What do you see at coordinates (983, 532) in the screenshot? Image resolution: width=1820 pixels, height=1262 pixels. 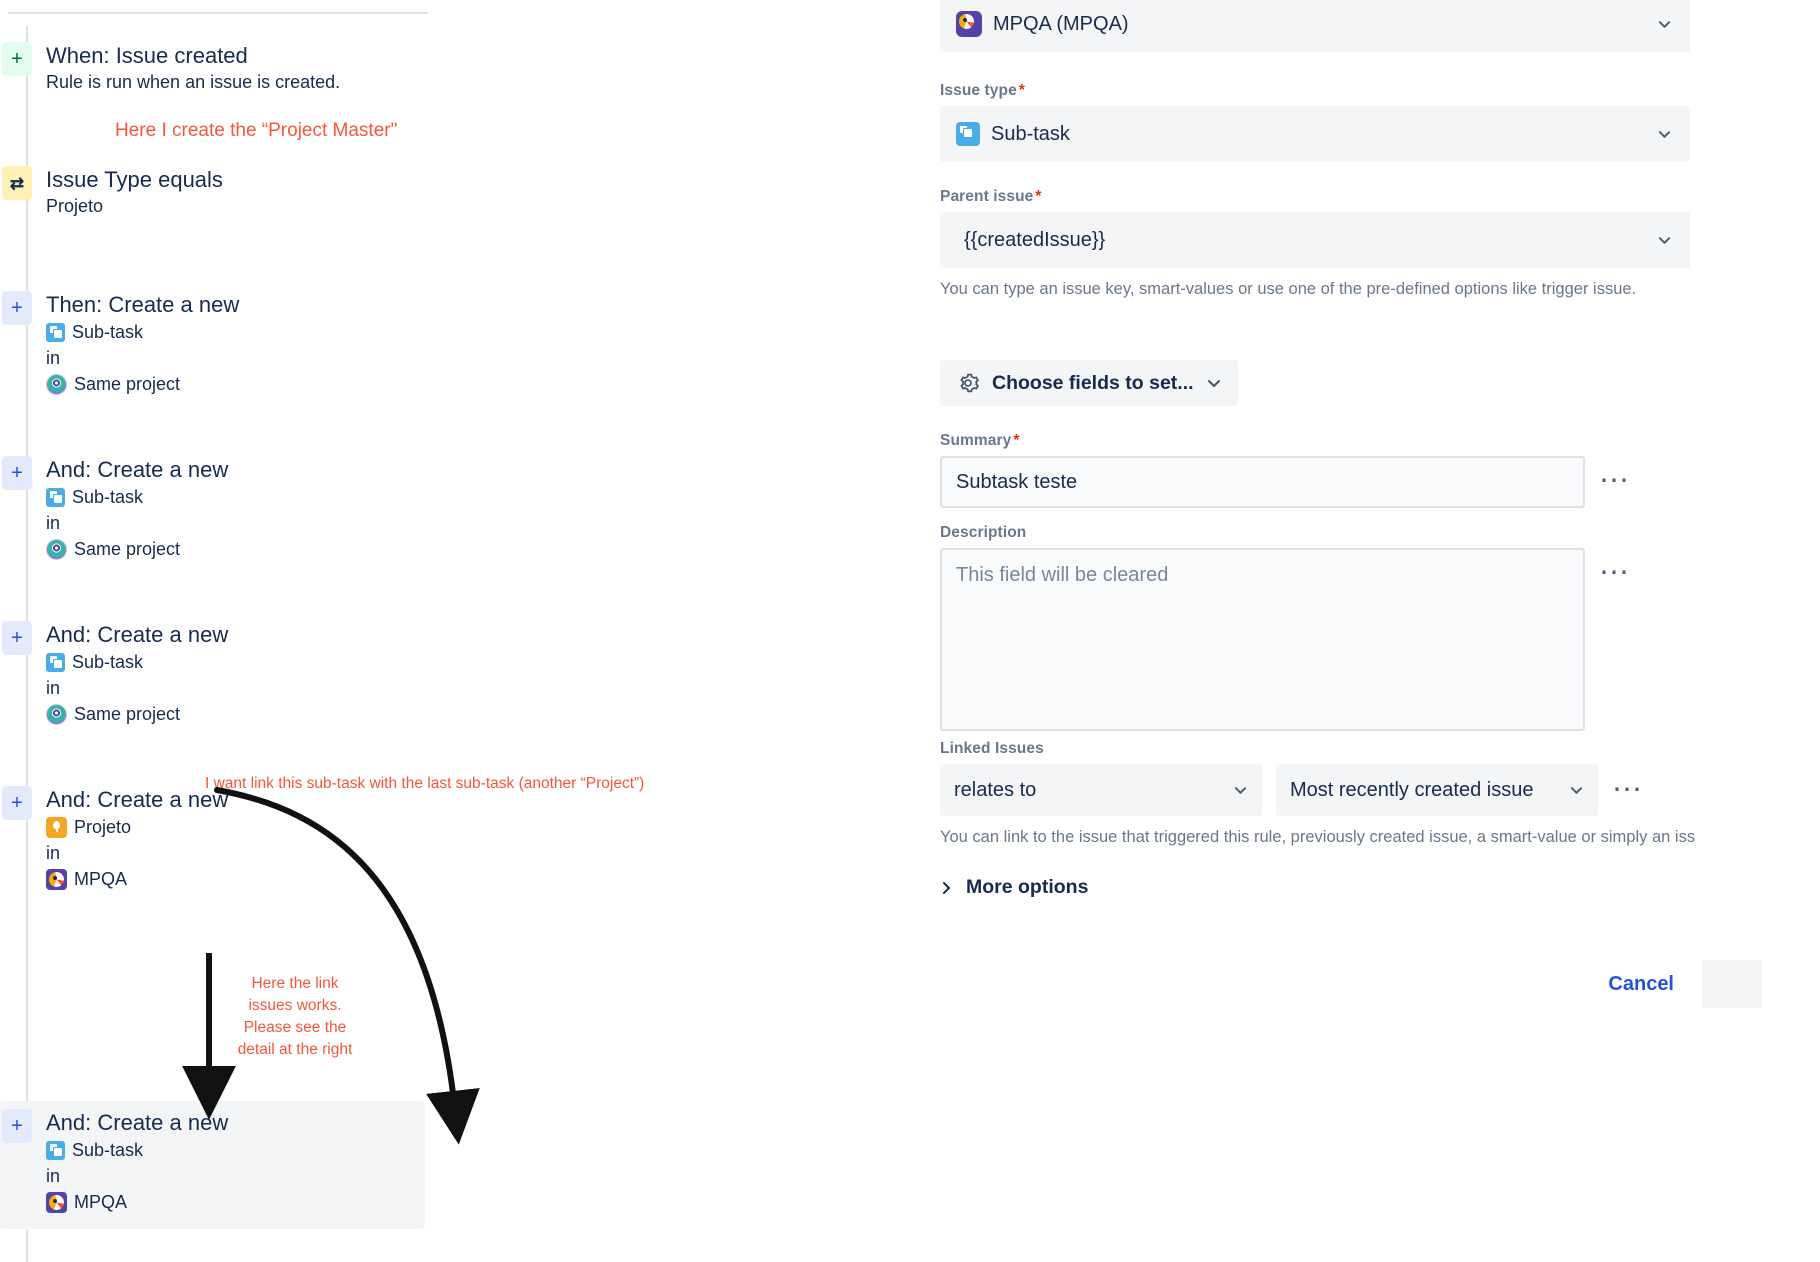 I see `description-label: Description` at bounding box center [983, 532].